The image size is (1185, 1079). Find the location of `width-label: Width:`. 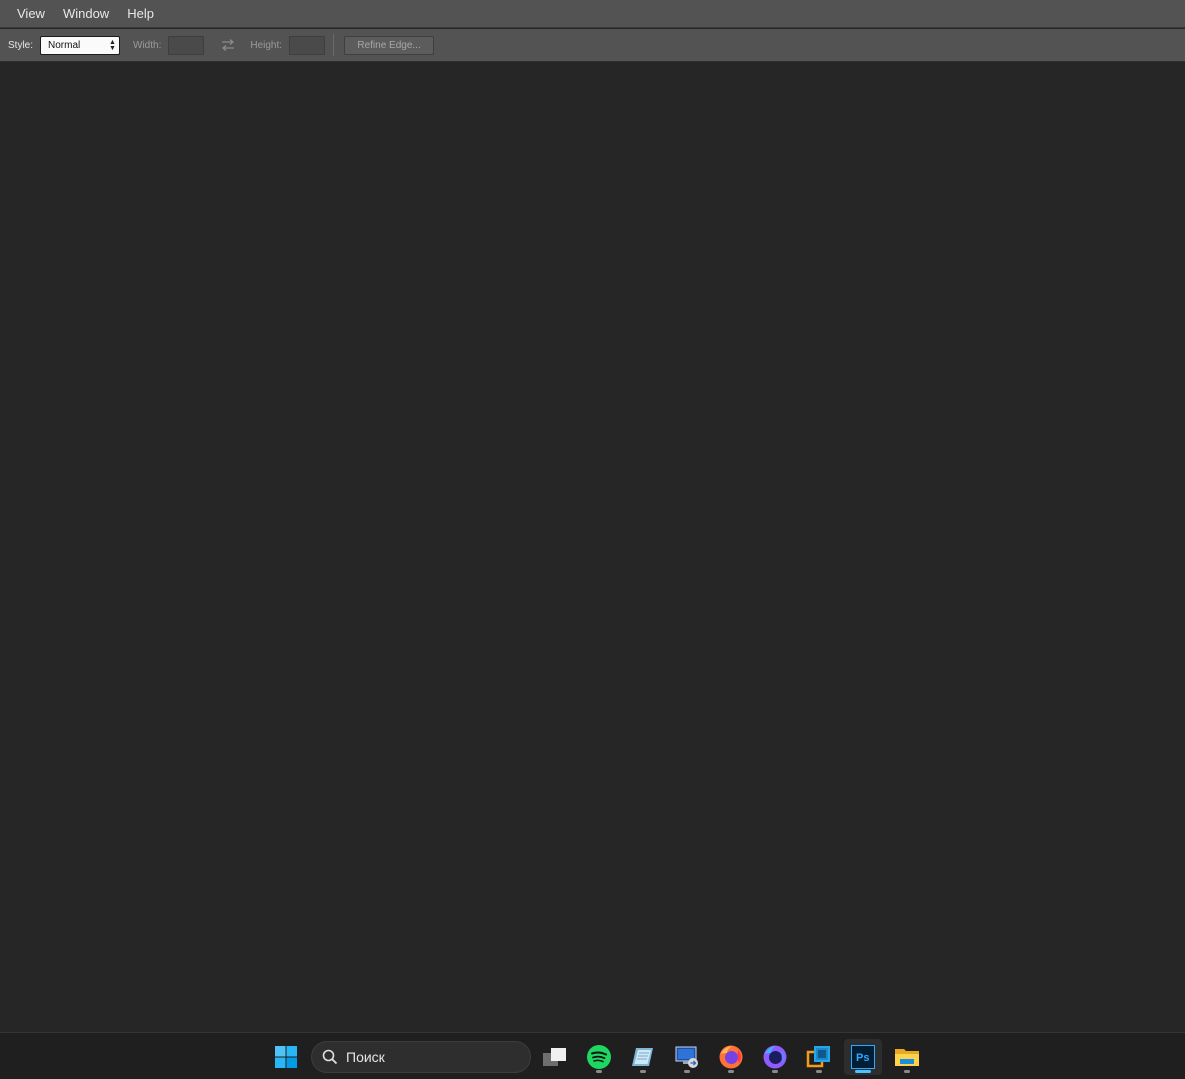

width-label: Width: is located at coordinates (147, 45).